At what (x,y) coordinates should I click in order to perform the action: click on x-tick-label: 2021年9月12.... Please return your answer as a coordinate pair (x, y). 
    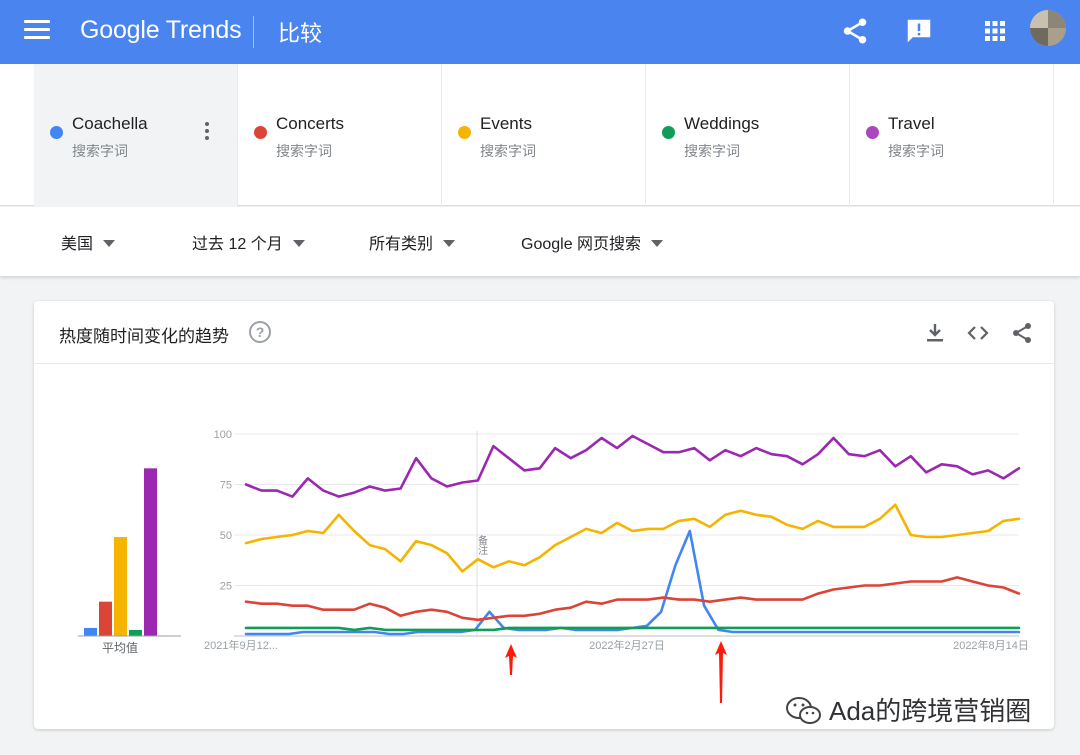
    Looking at the image, I should click on (241, 645).